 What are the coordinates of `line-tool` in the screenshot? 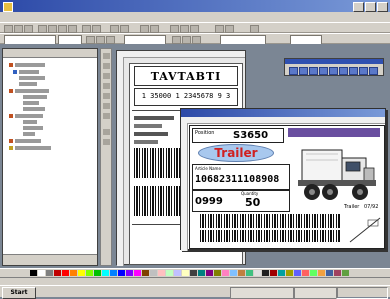 It's located at (106, 86).